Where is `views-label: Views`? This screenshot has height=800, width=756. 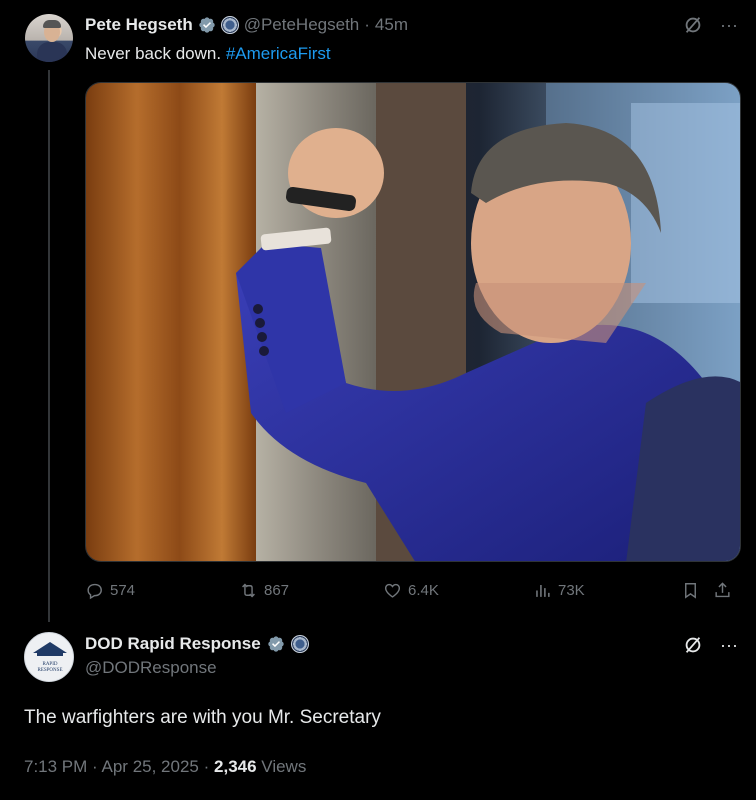
views-label: Views is located at coordinates (284, 766).